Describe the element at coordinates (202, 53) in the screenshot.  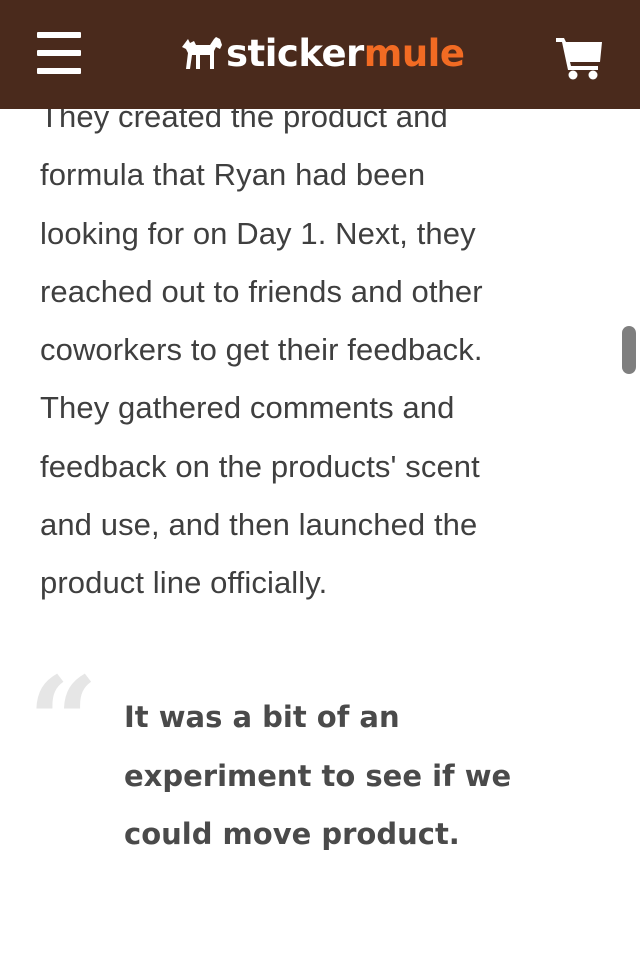
I see `mule-logo-icon` at that location.